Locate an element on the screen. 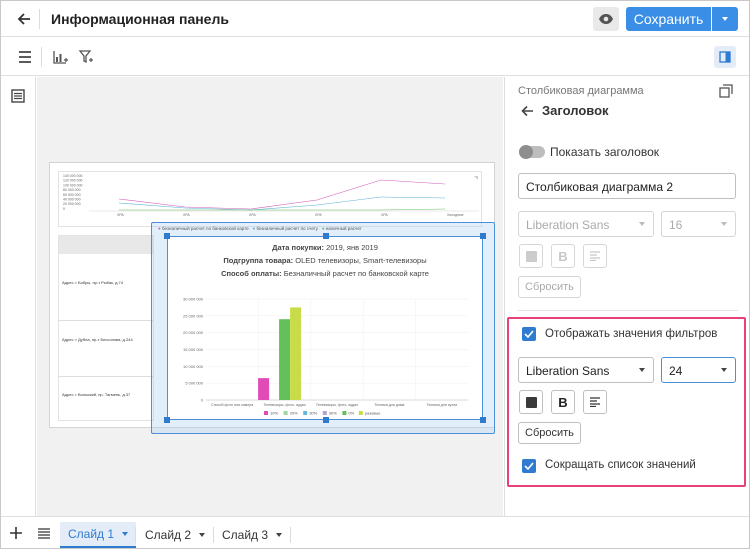 This screenshot has height=549, width=750. filter-reset-button: Сбросить is located at coordinates (549, 433).